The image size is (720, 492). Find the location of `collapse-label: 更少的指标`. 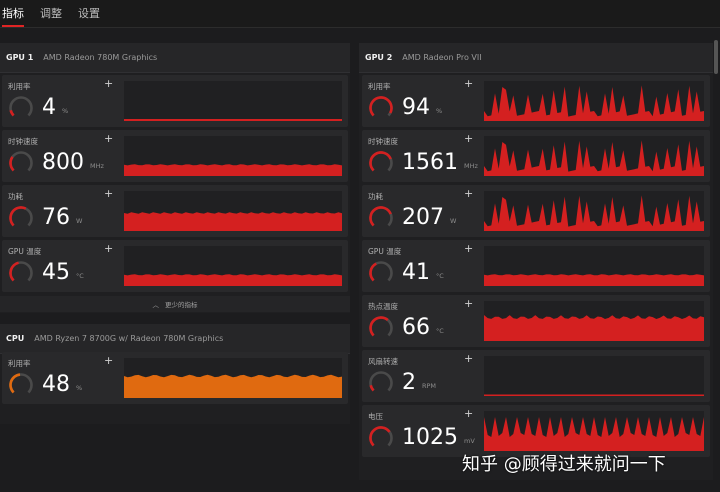

collapse-label: 更少的指标 is located at coordinates (181, 305).